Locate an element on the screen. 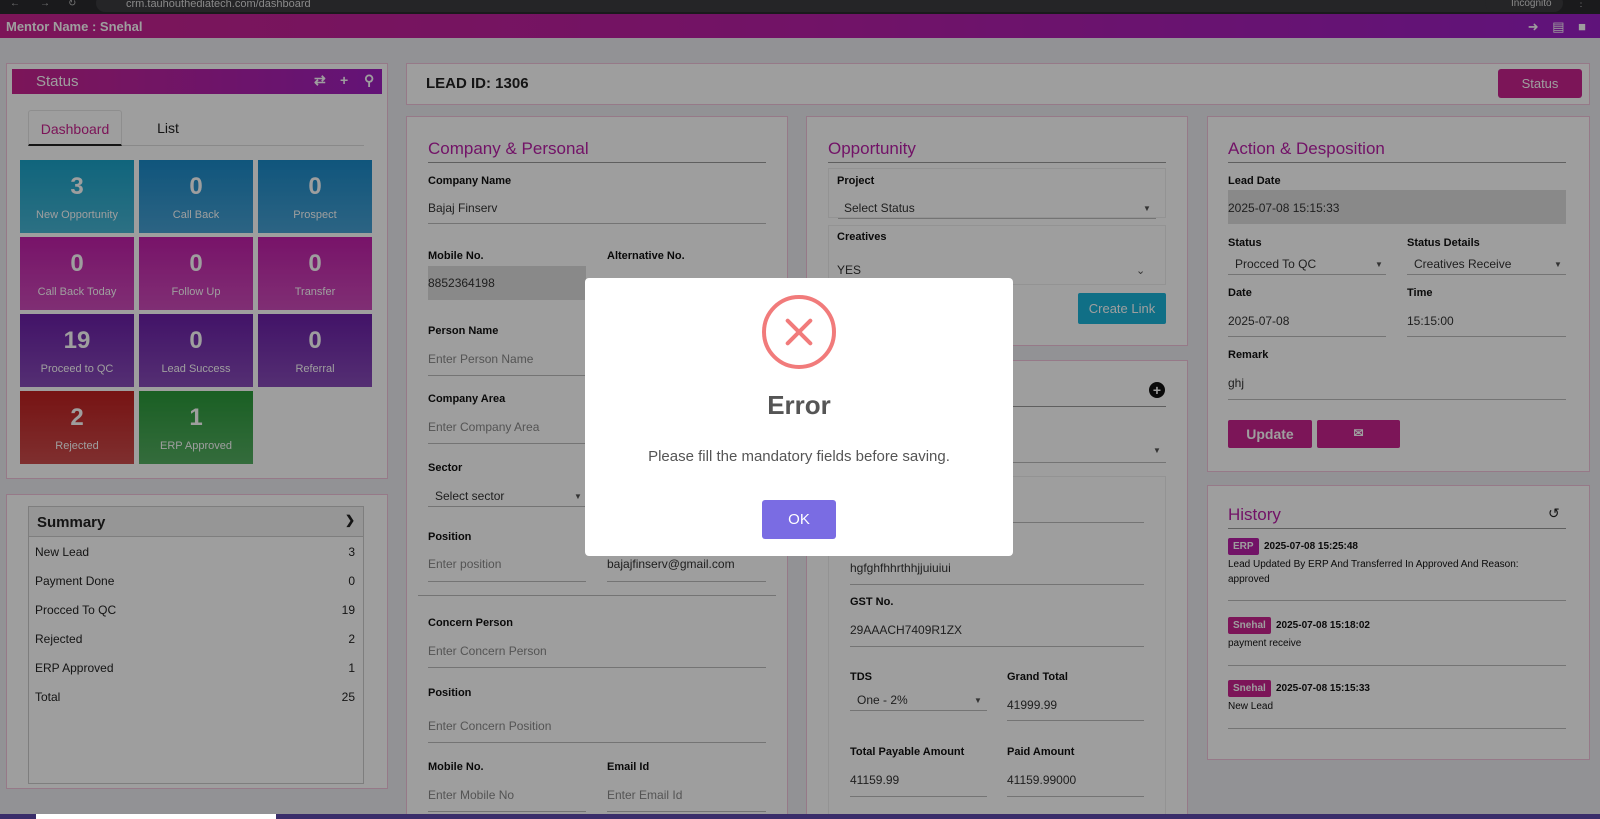  ok-button: OK is located at coordinates (799, 519).